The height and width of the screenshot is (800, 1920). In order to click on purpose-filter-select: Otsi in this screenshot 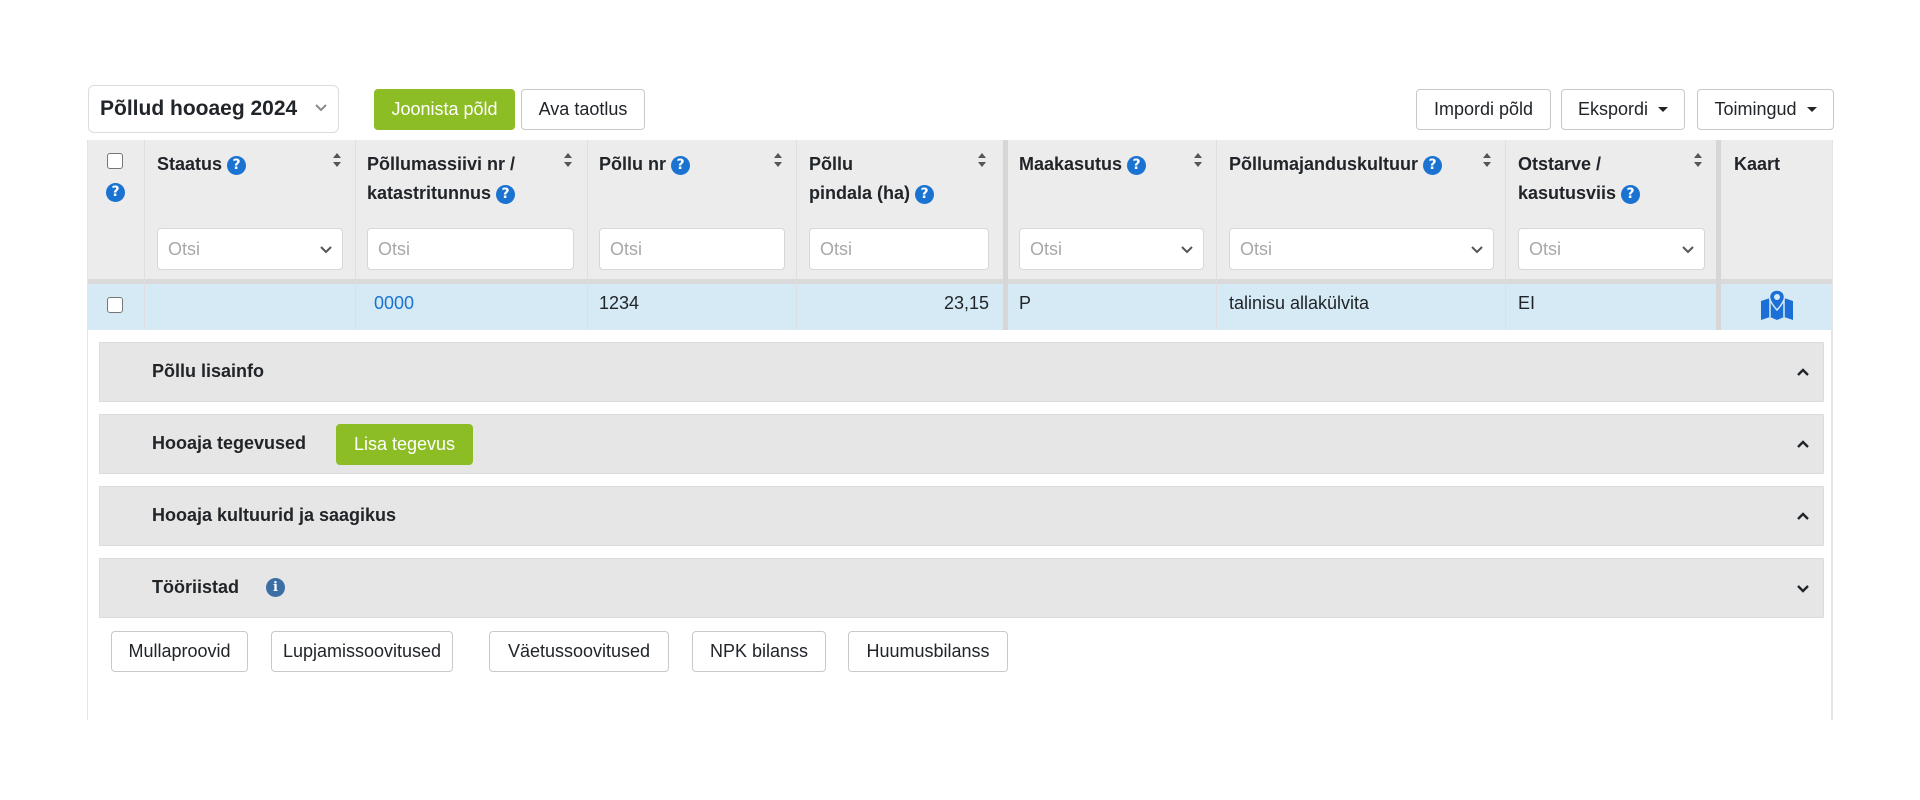, I will do `click(1611, 249)`.